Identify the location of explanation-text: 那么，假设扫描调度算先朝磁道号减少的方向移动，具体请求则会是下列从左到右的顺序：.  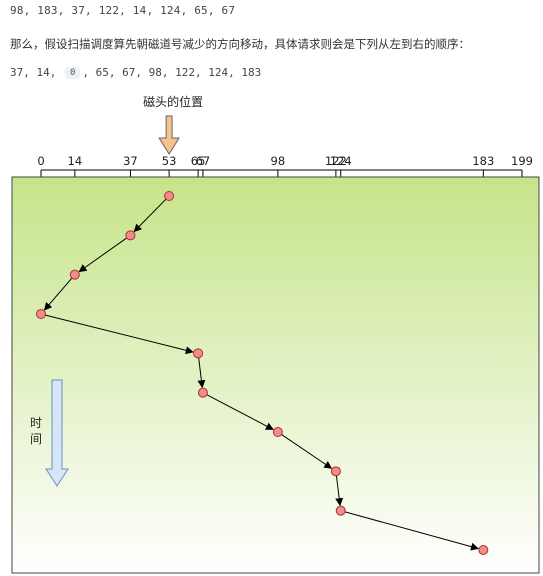
(240, 44).